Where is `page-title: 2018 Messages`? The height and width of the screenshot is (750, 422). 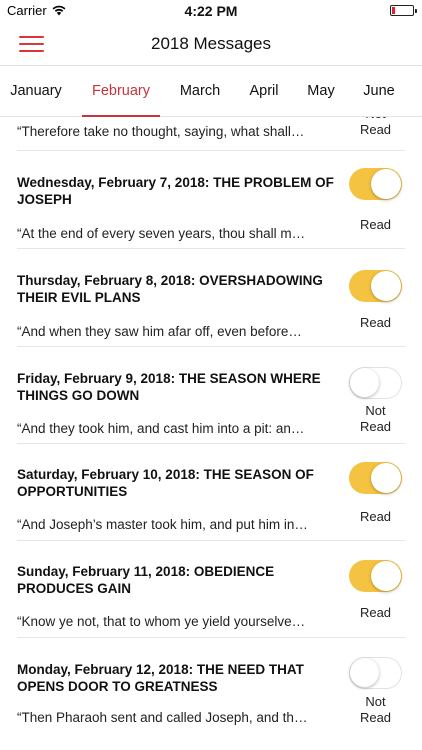 page-title: 2018 Messages is located at coordinates (211, 43).